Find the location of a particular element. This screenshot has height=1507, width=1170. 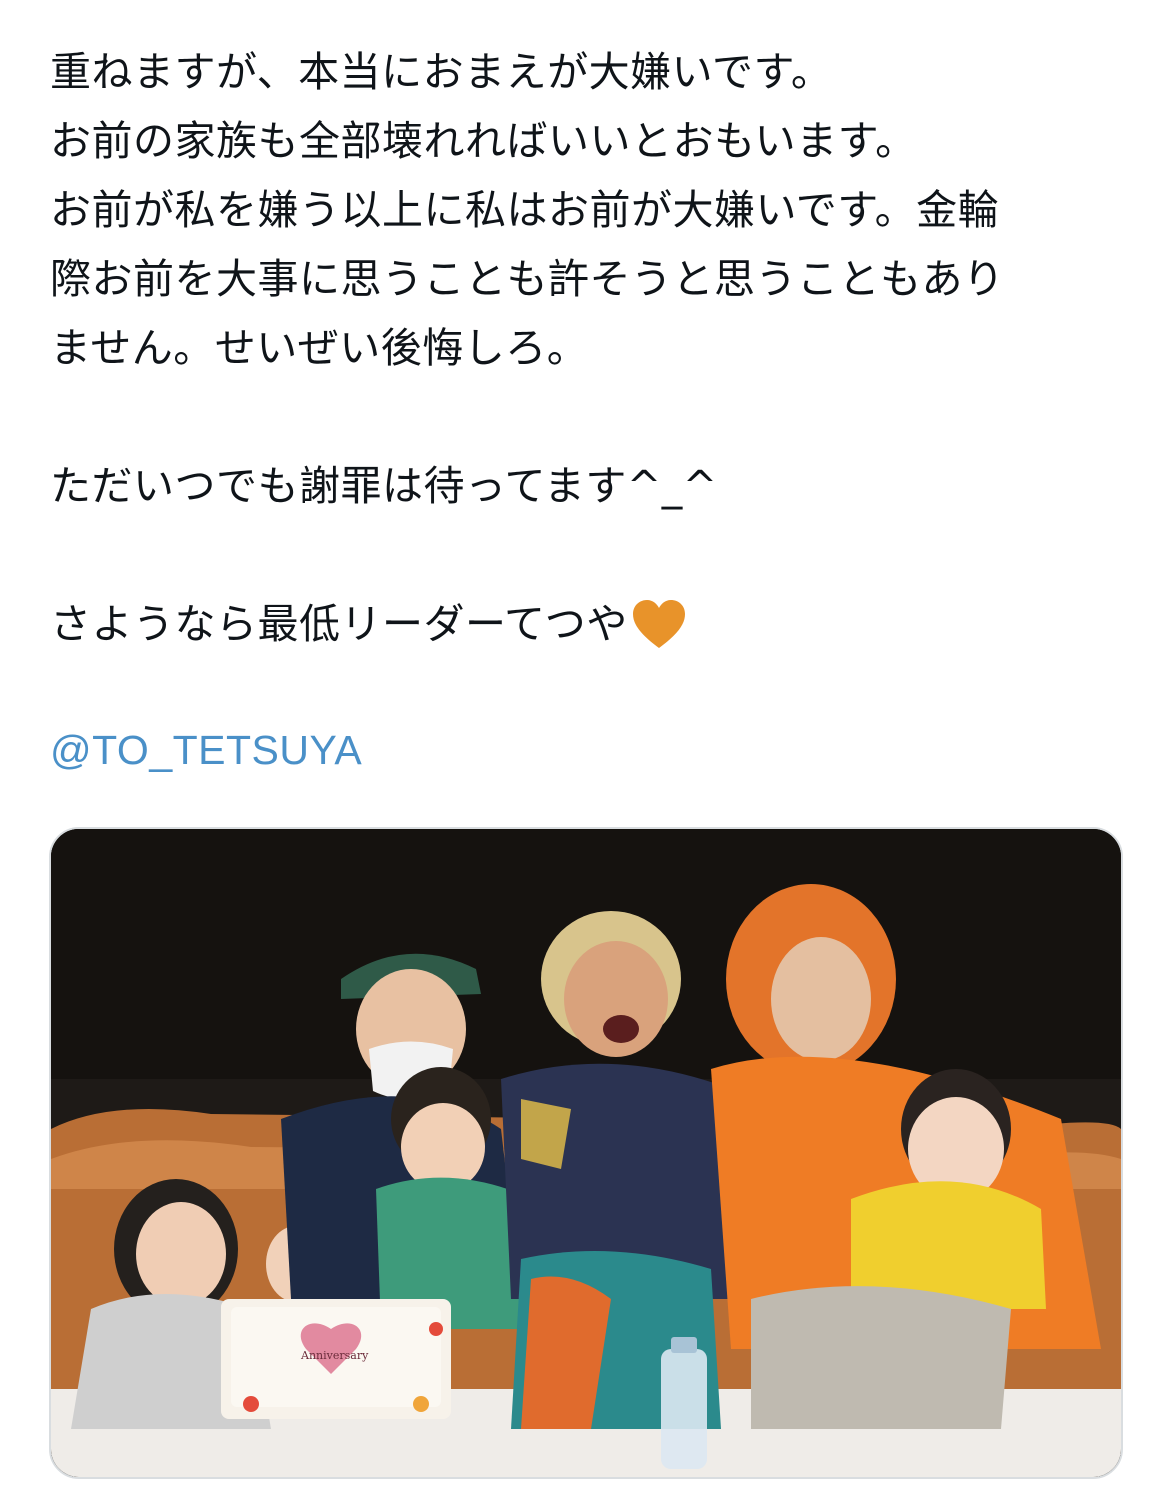

orange-heart-icon is located at coordinates (659, 625).